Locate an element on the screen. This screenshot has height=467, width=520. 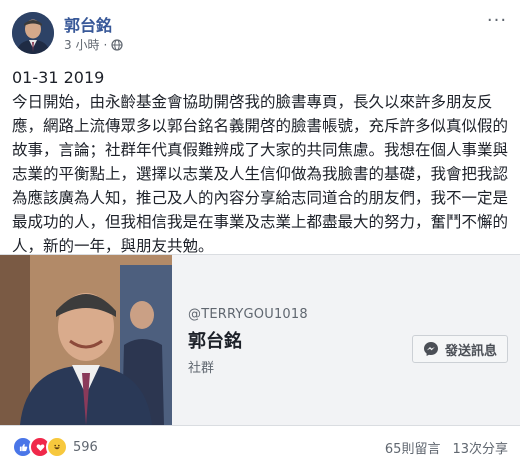
comments-count: 65則留言 is located at coordinates (413, 447).